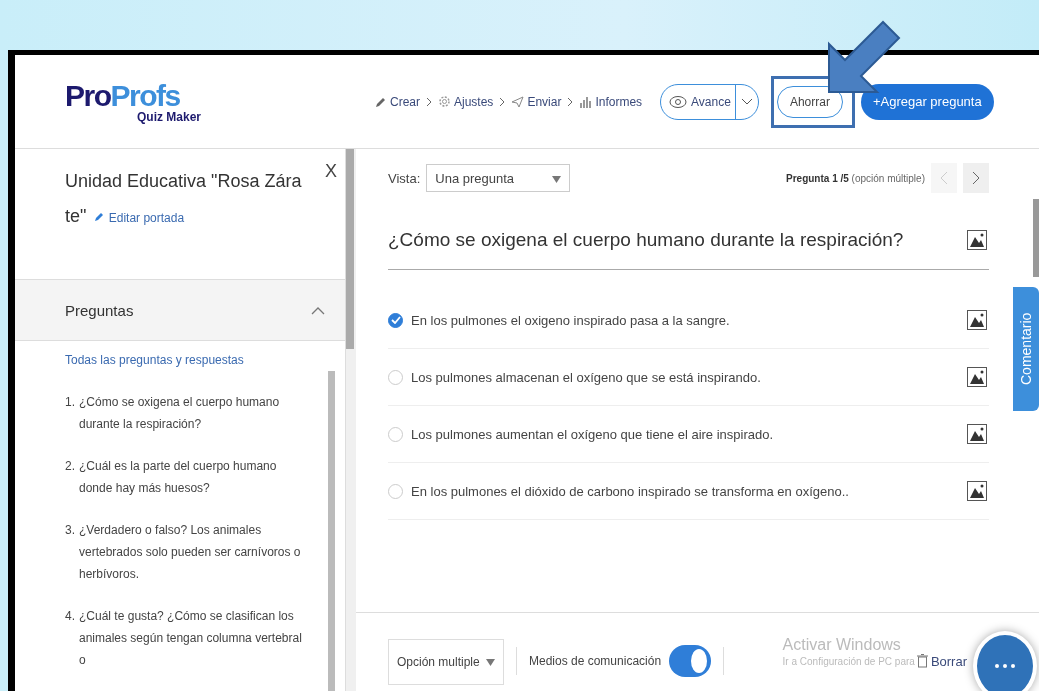  Describe the element at coordinates (586, 101) in the screenshot. I see `bar-chart-icon` at that location.